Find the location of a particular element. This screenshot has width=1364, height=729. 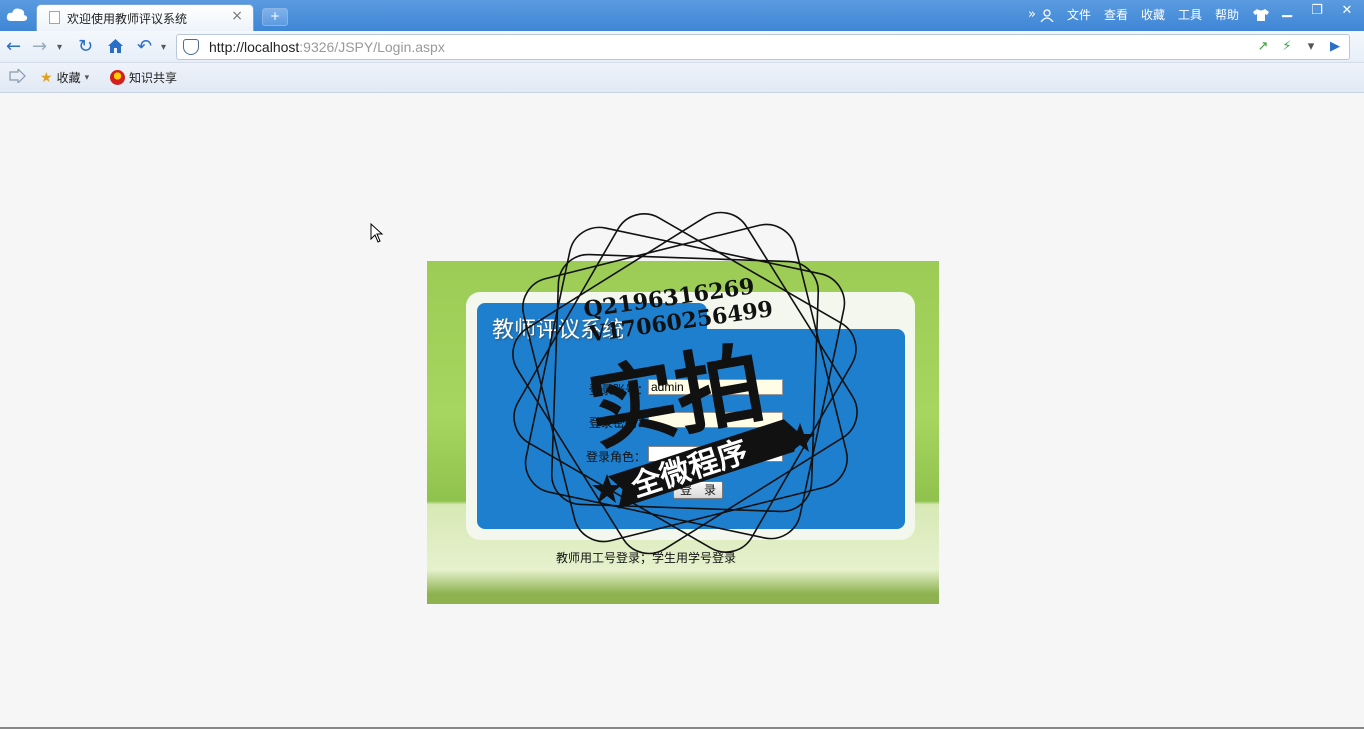

login-form-area is located at coordinates (691, 429).